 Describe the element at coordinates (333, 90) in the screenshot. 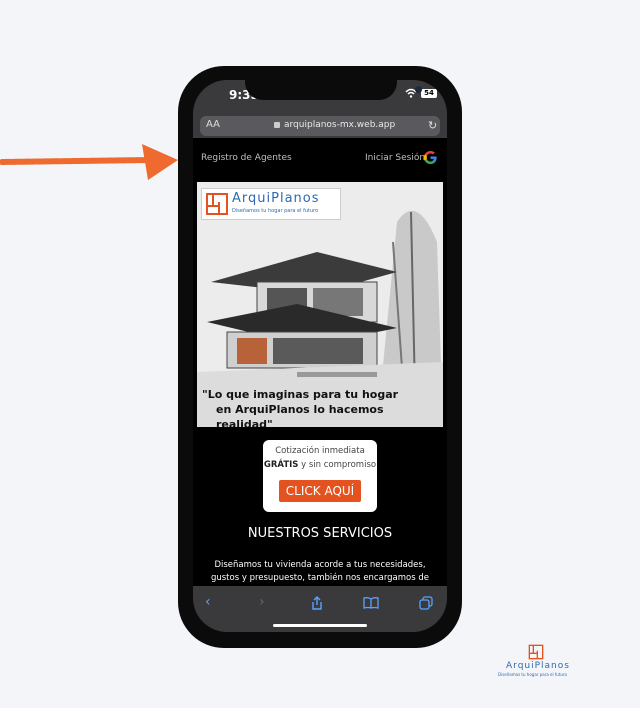

I see `notch` at that location.